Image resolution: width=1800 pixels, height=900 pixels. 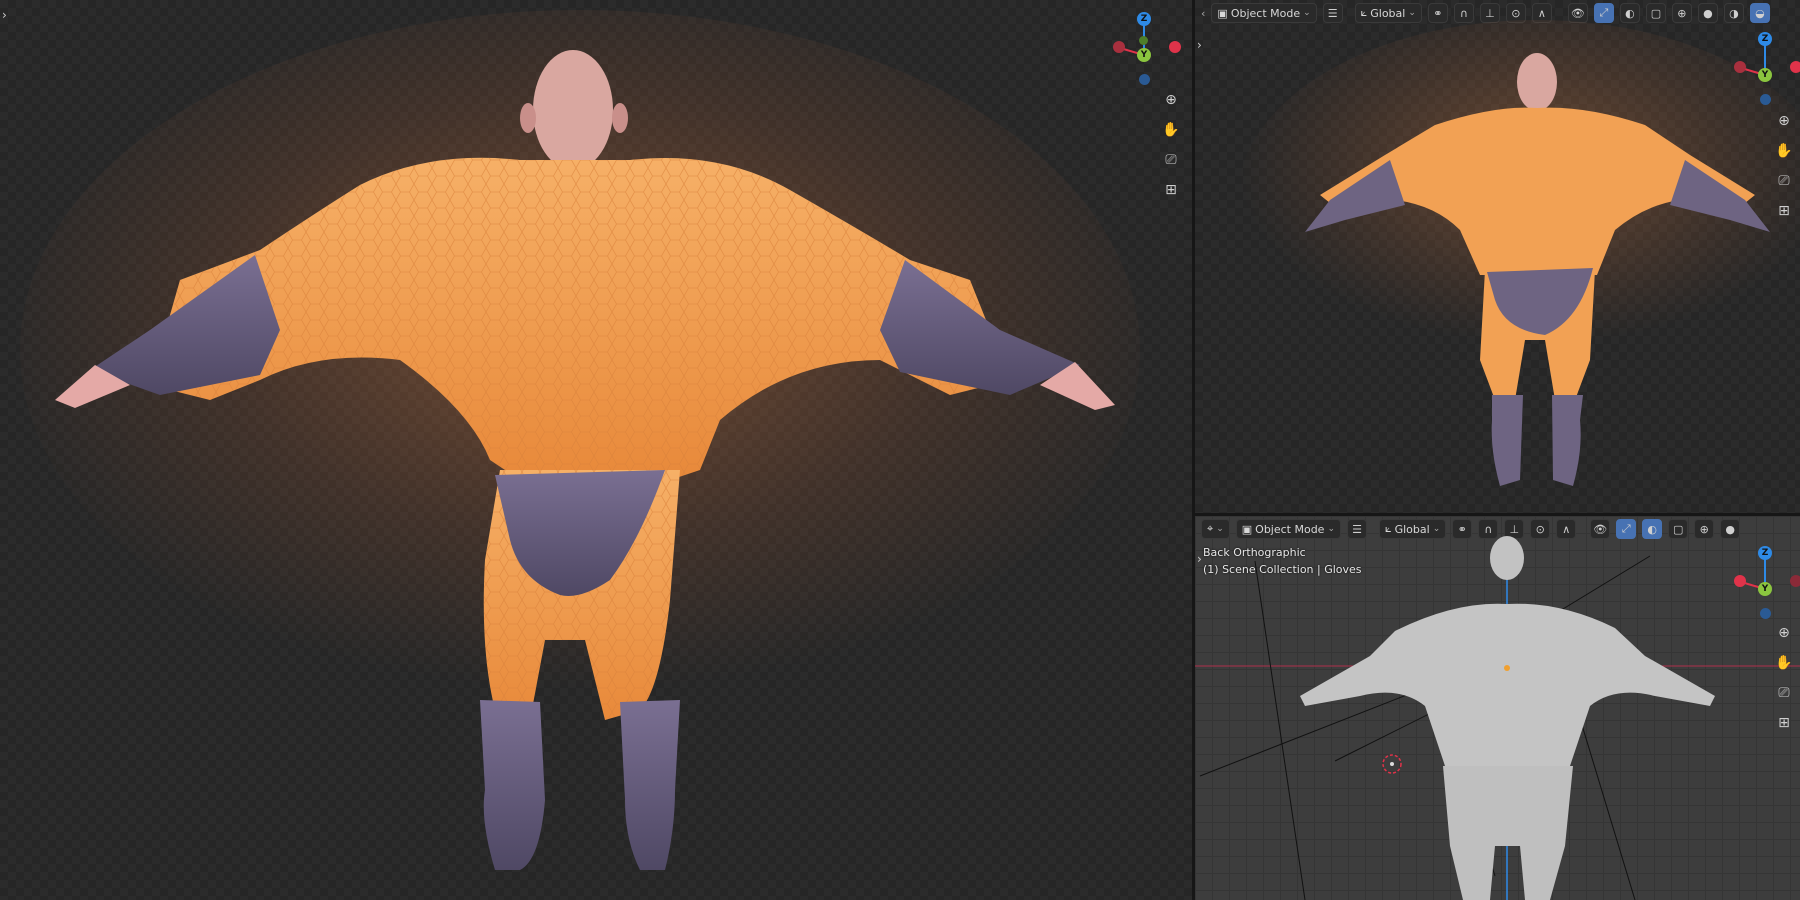 What do you see at coordinates (1143, 40) in the screenshot?
I see `neg-y-axis-handle` at bounding box center [1143, 40].